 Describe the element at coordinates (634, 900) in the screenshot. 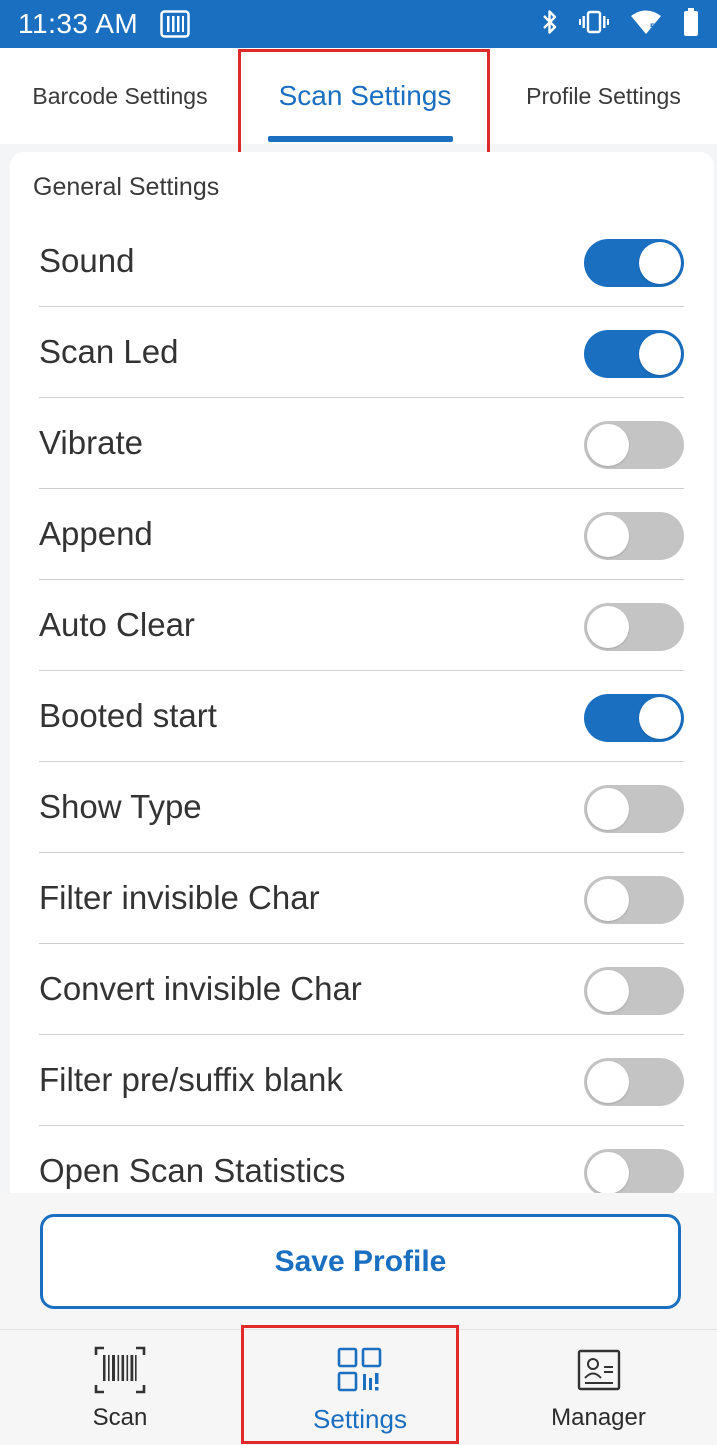

I see `filter-invisible-char-toggle` at that location.